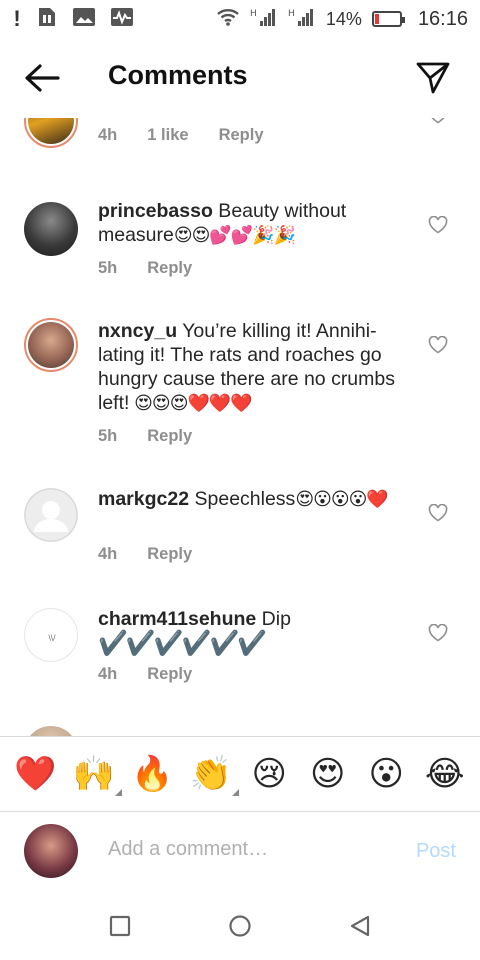 The width and height of the screenshot is (480, 960). I want to click on reaction-fire-button: 🔥, so click(152, 774).